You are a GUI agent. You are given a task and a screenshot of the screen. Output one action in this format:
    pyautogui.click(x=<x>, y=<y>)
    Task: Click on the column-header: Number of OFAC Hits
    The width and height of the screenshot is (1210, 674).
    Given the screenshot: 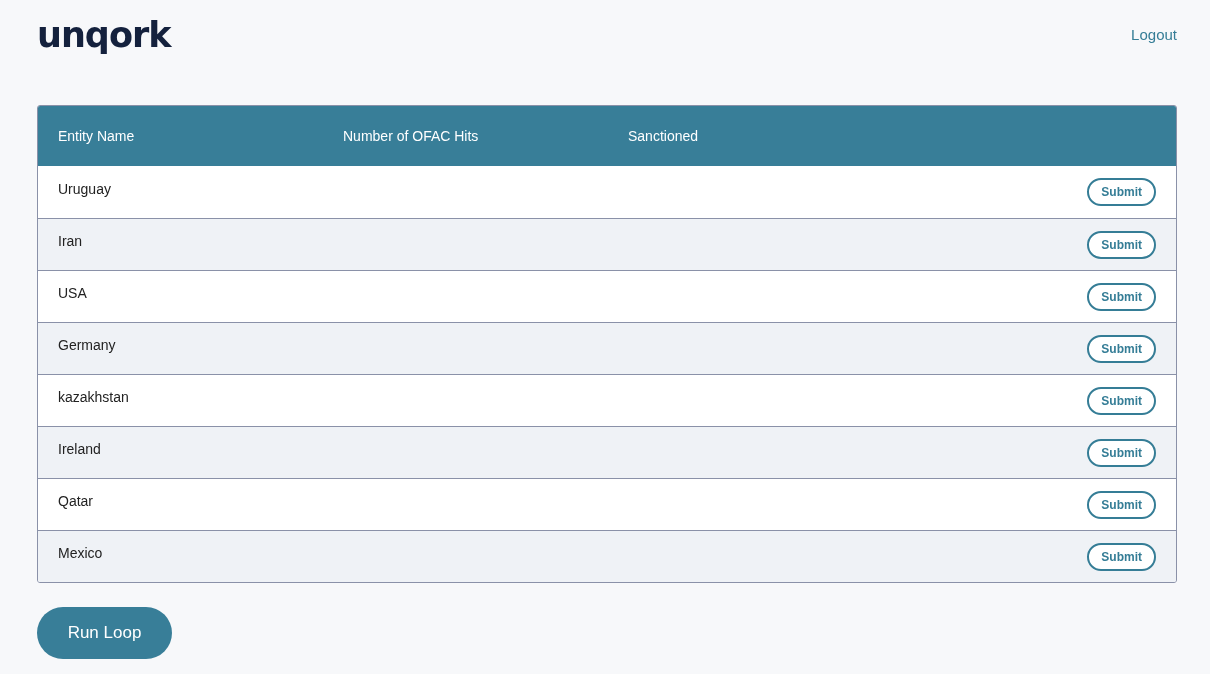 What is the action you would take?
    pyautogui.click(x=411, y=135)
    